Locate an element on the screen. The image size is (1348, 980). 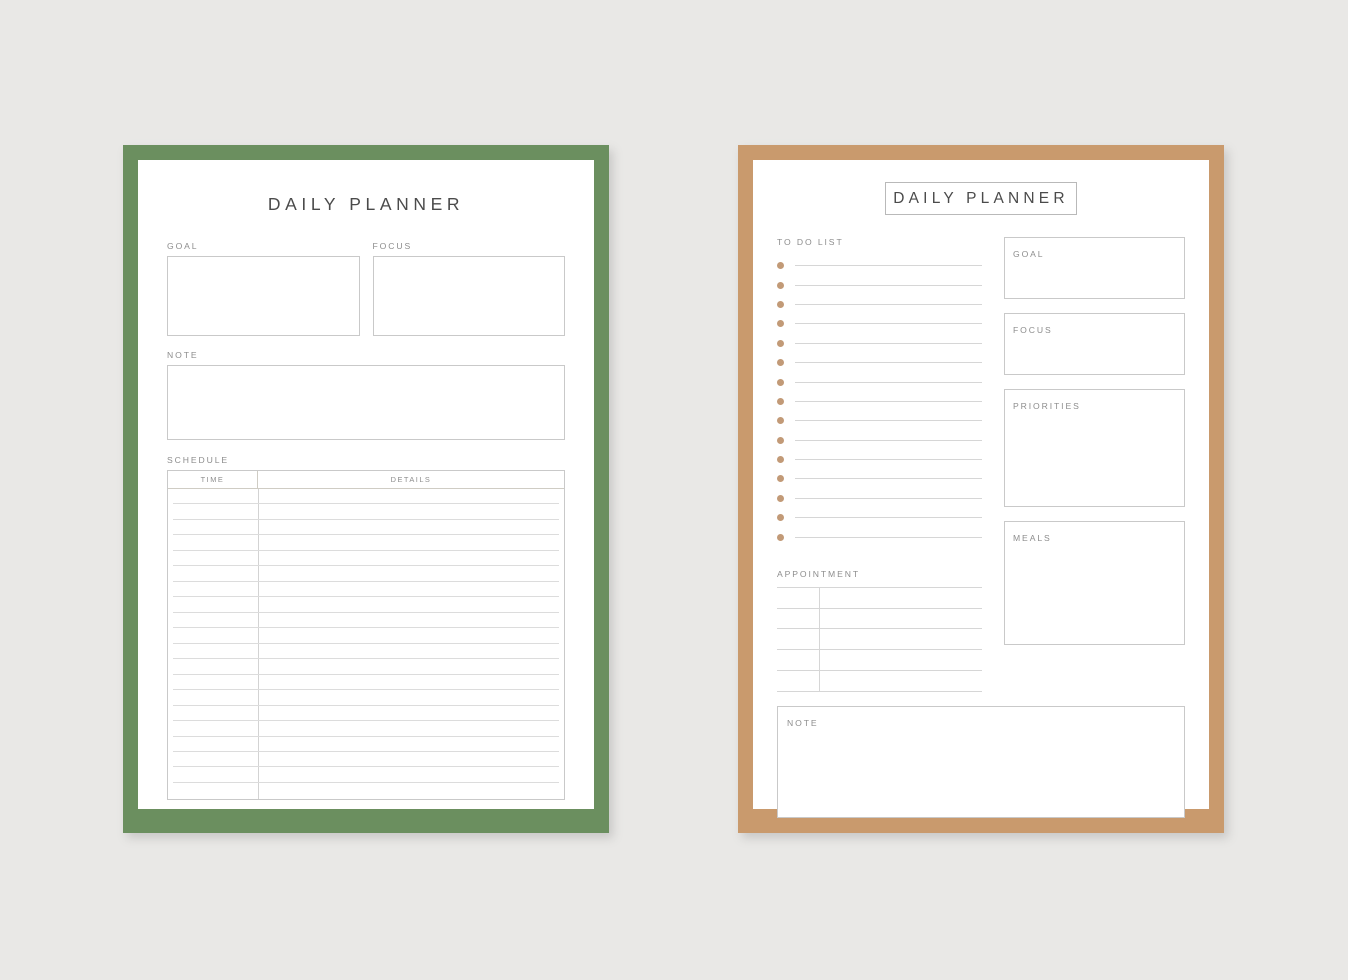
tan-page-title-box: DAILY PLANNER is located at coordinates (981, 198).